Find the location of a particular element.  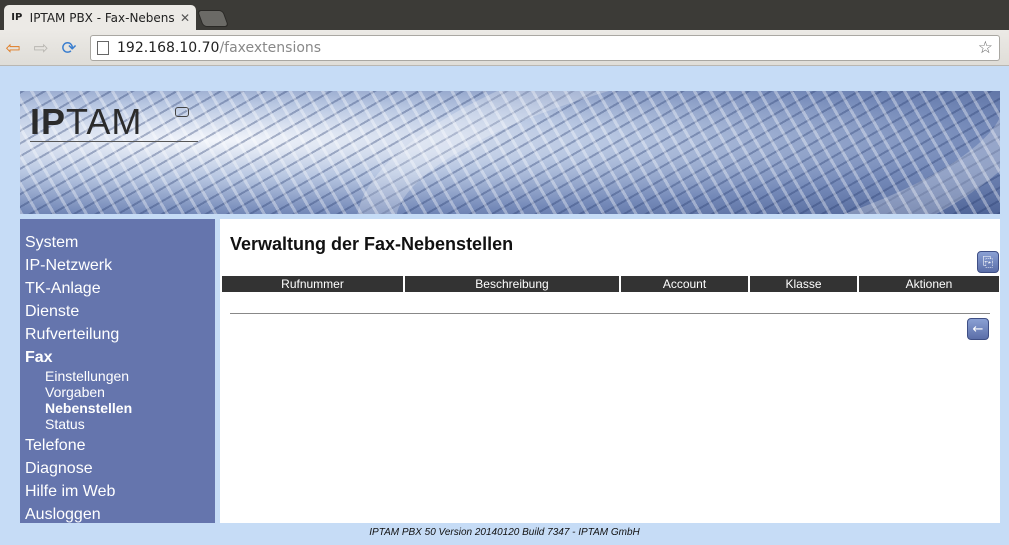

divider is located at coordinates (610, 313).